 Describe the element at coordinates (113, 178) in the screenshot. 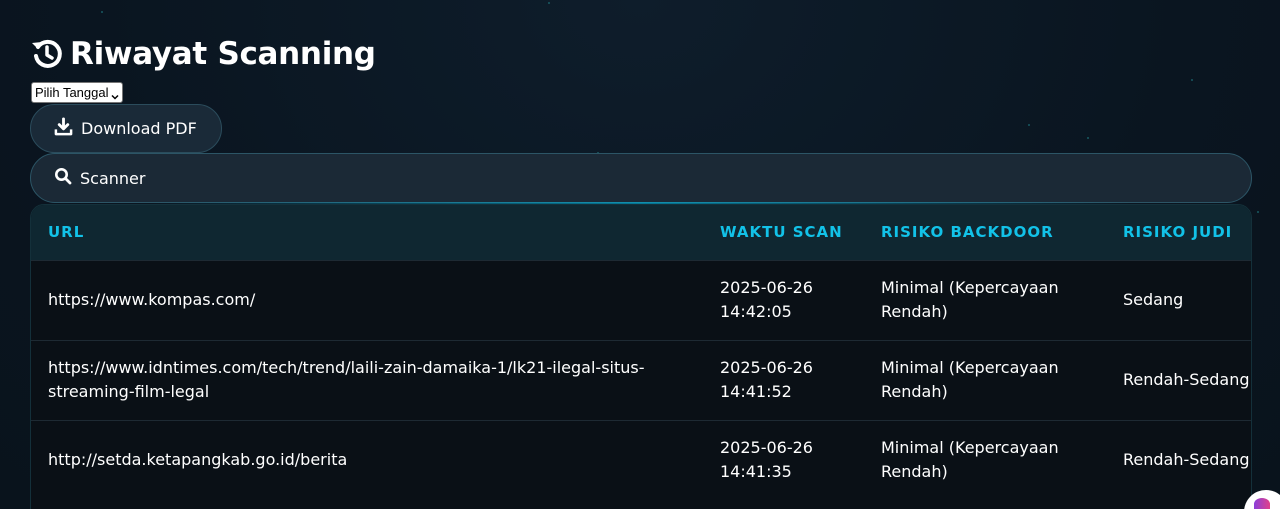

I see `scanner-label: Scanner` at that location.